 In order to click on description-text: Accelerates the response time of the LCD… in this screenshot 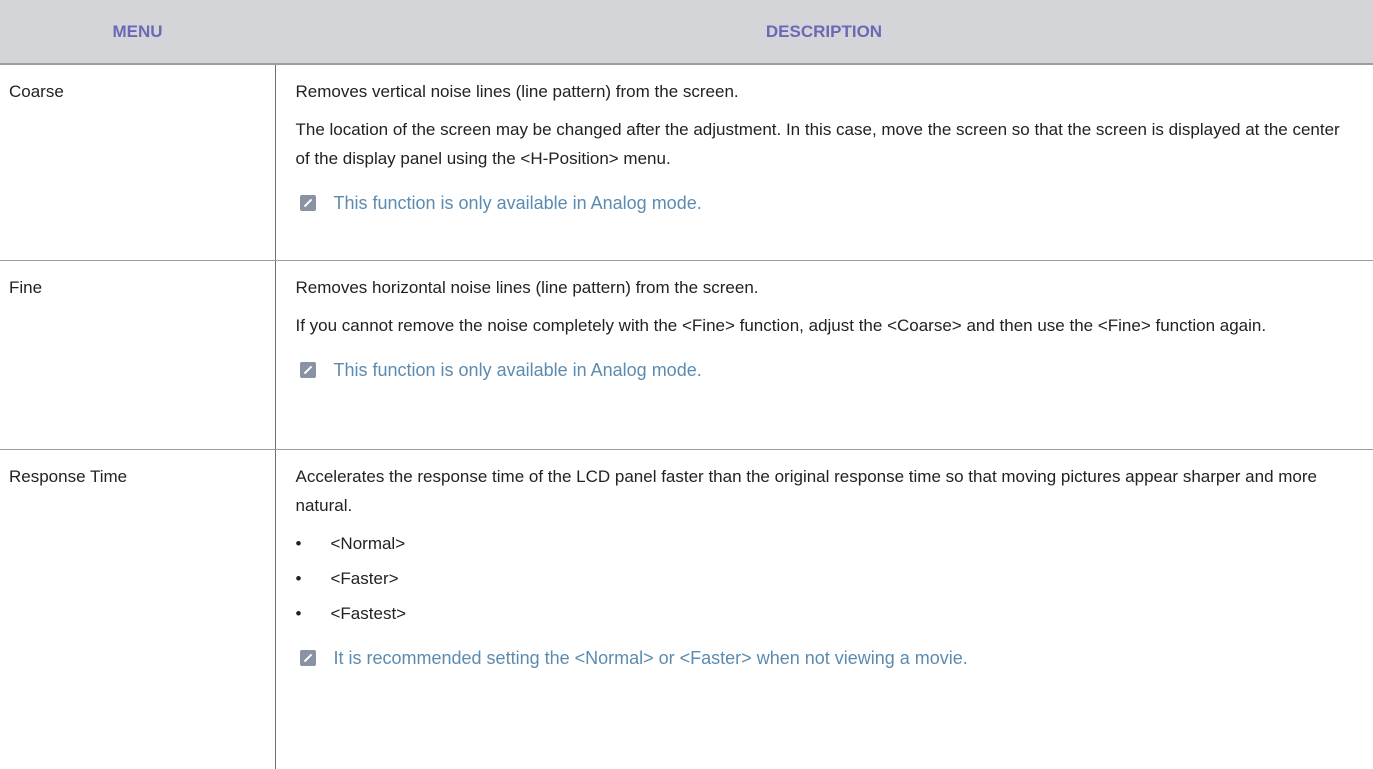, I will do `click(825, 491)`.